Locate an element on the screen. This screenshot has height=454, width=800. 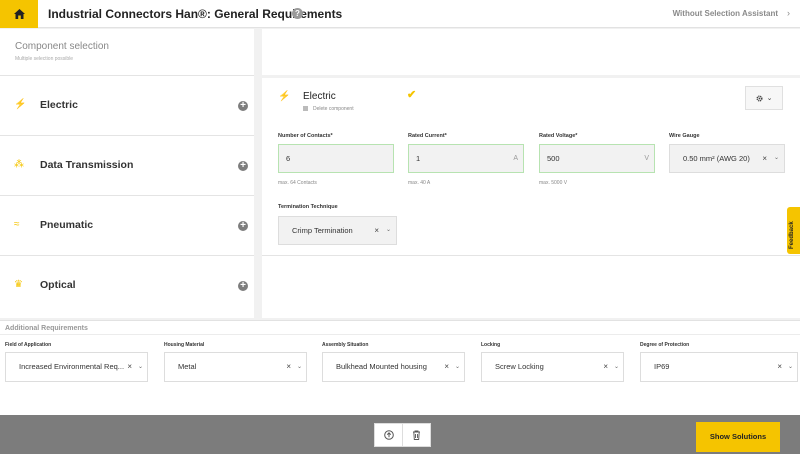
right-header-area is located at coordinates (531, 52).